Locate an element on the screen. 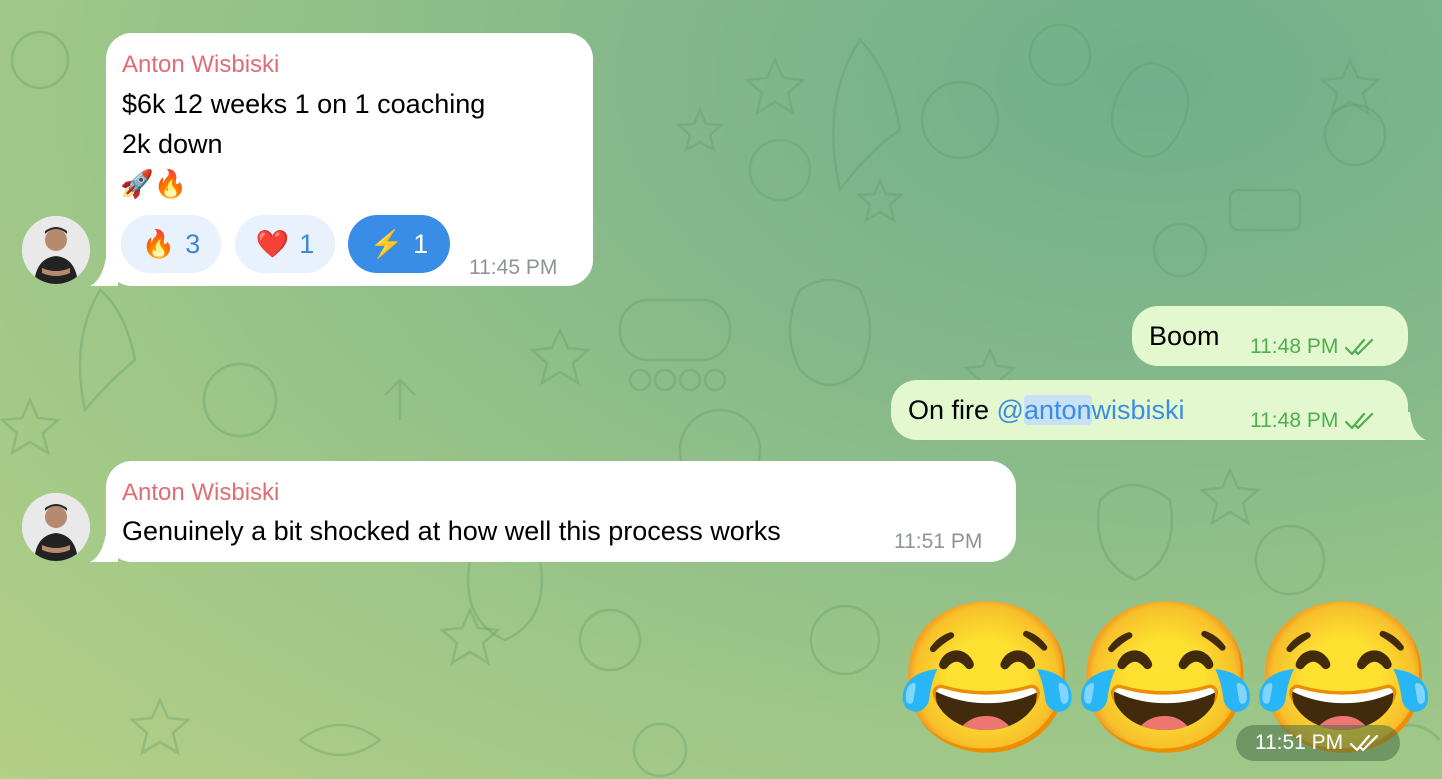 The height and width of the screenshot is (779, 1442). heart-icon: ❤️ is located at coordinates (272, 244).